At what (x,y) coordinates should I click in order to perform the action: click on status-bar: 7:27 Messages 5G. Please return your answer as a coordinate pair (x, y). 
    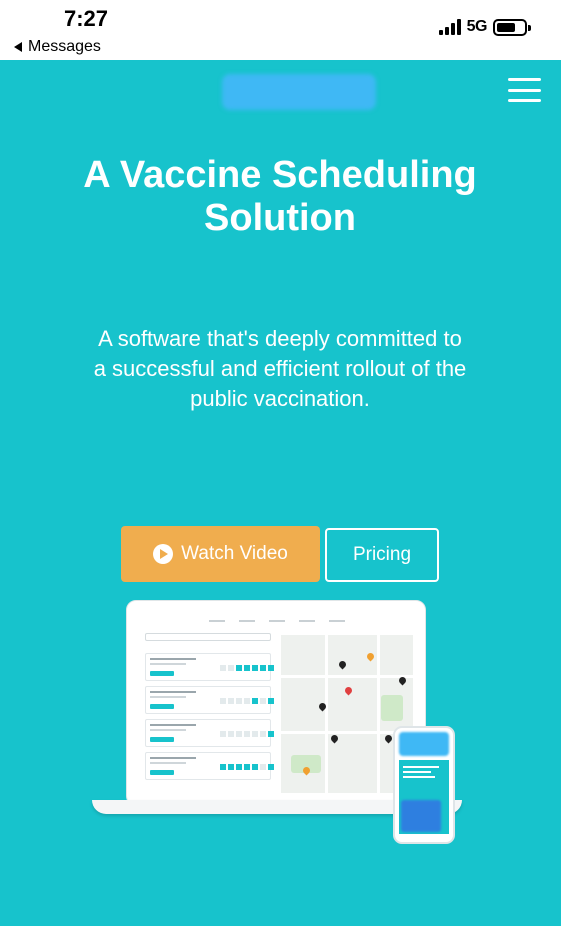
    Looking at the image, I should click on (280, 30).